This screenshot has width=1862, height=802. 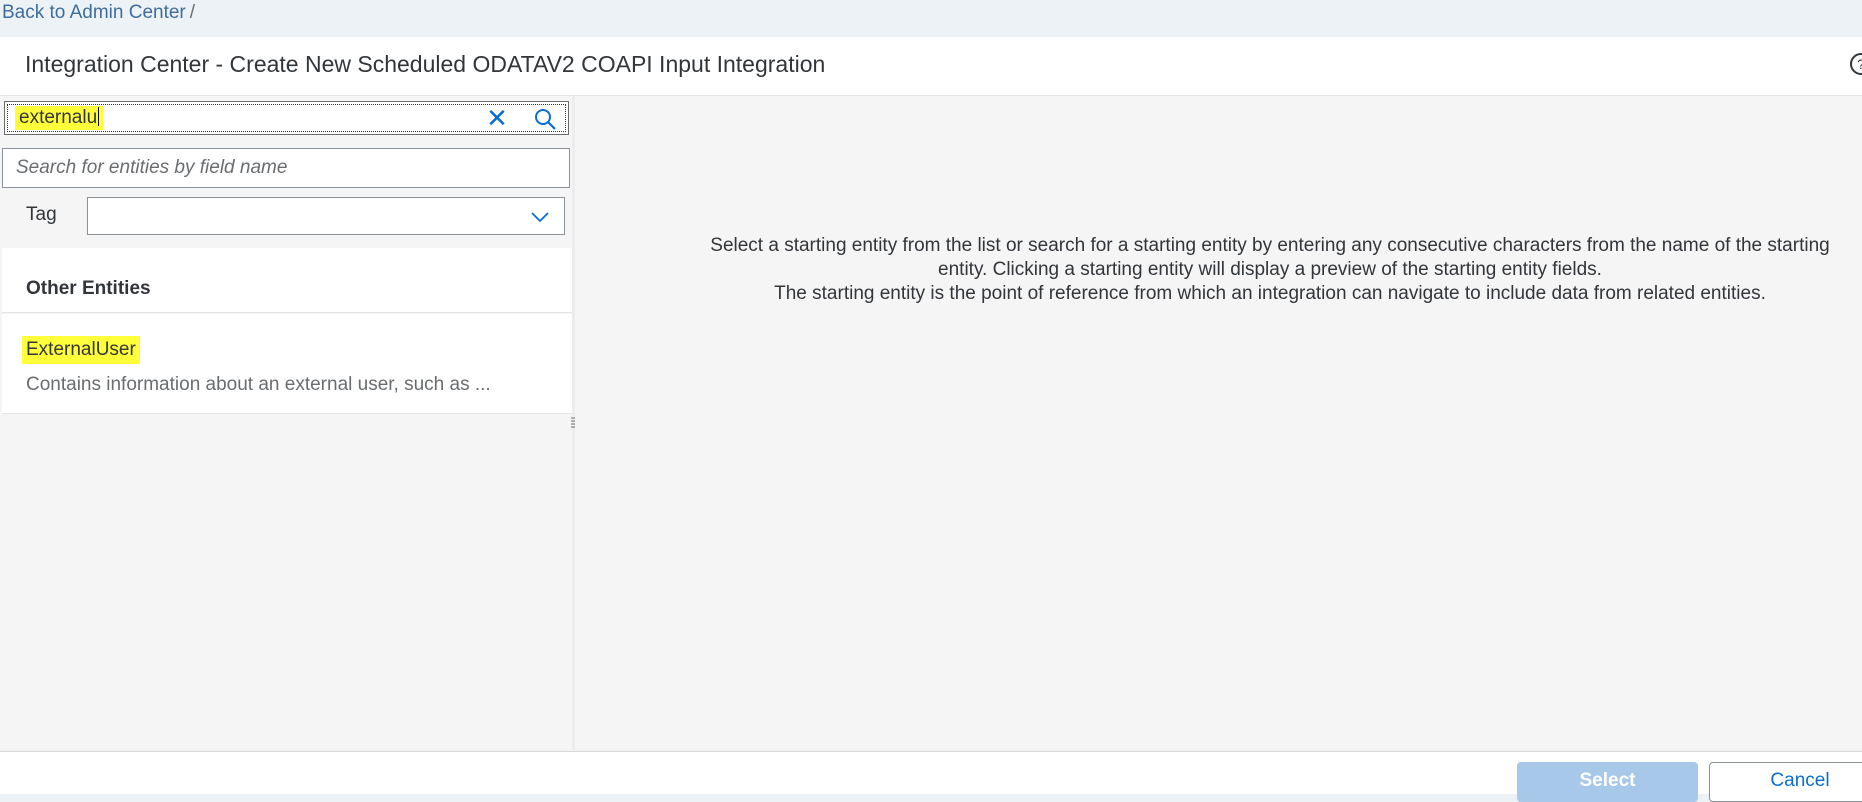 What do you see at coordinates (1856, 64) in the screenshot?
I see `help-icon: ?` at bounding box center [1856, 64].